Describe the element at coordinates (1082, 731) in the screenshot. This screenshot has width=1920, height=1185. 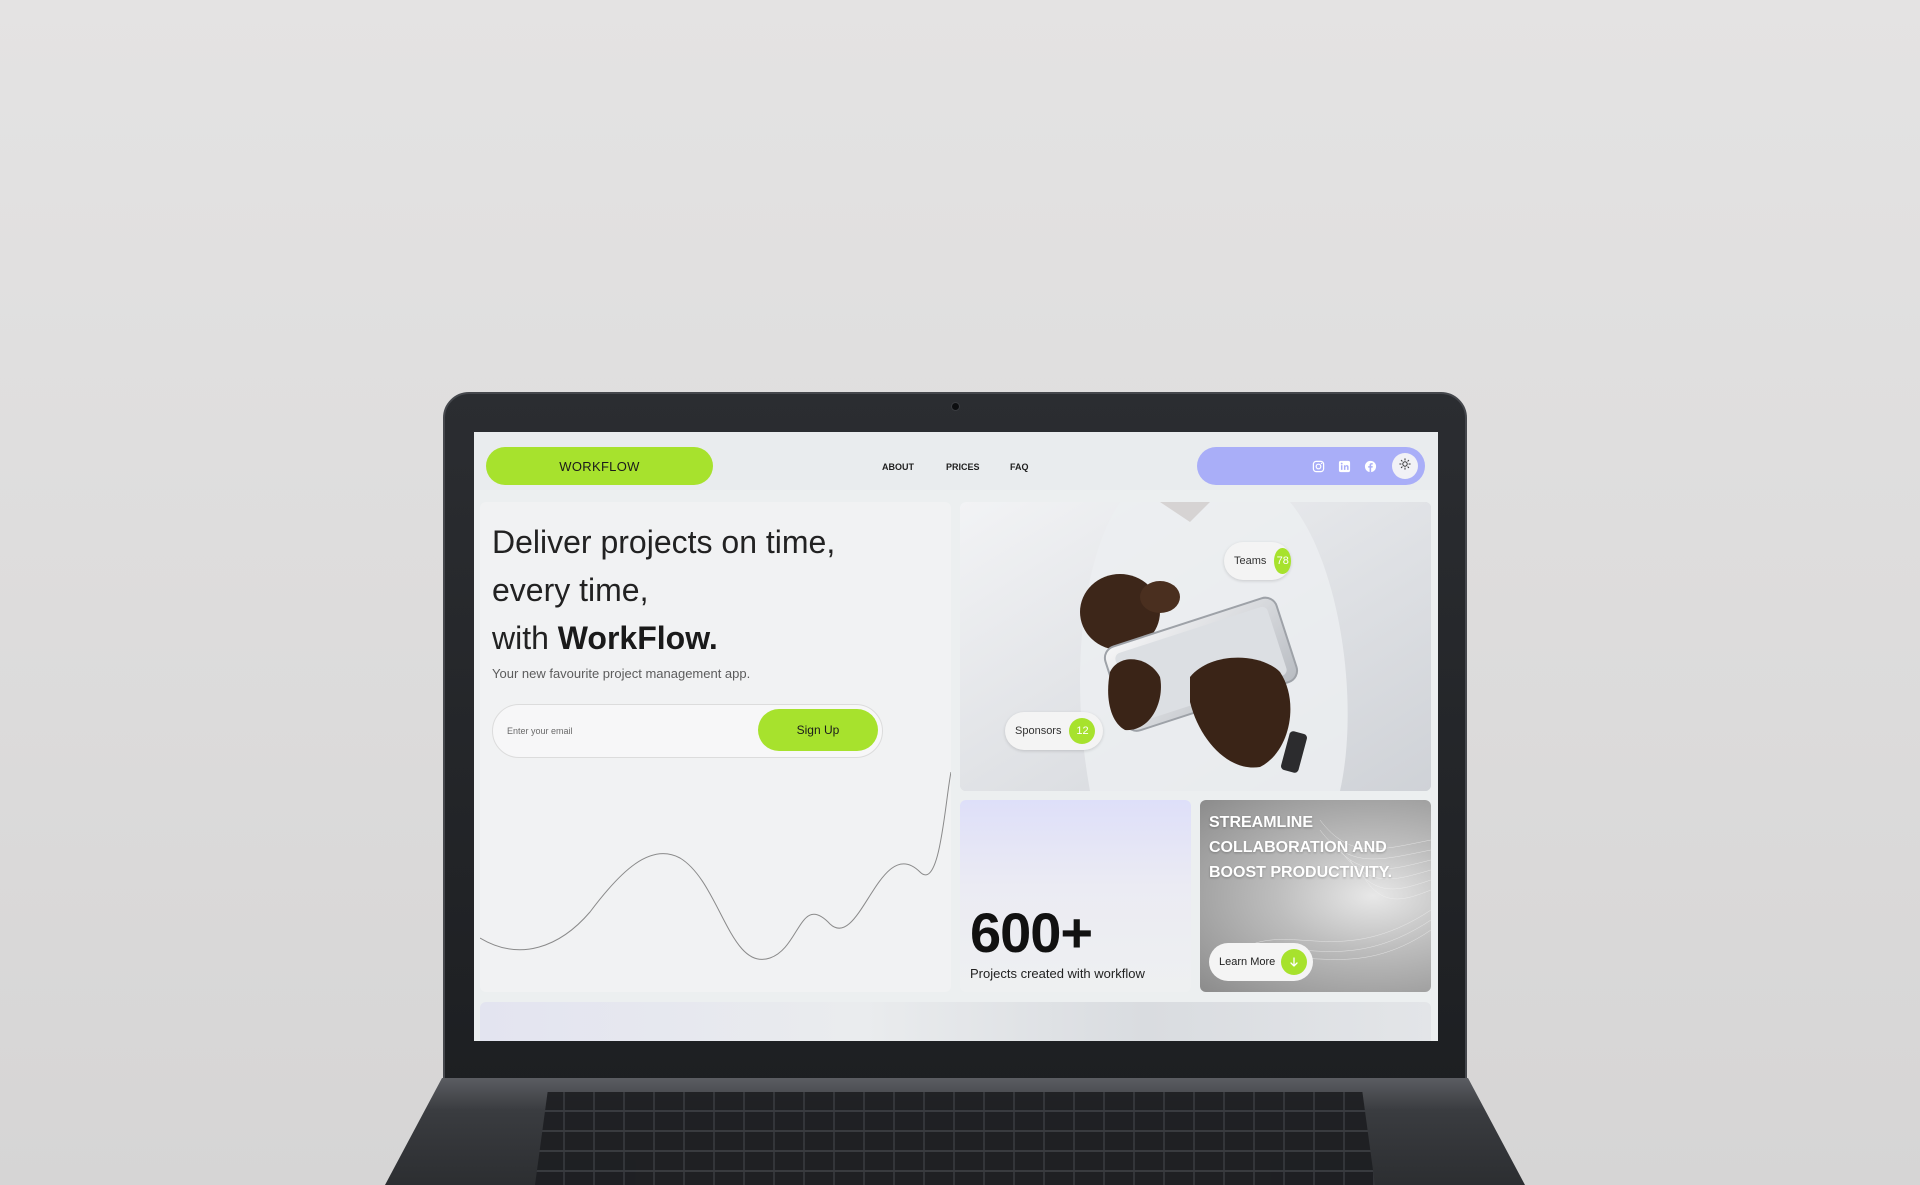
I see `sponsors-count: 12` at that location.